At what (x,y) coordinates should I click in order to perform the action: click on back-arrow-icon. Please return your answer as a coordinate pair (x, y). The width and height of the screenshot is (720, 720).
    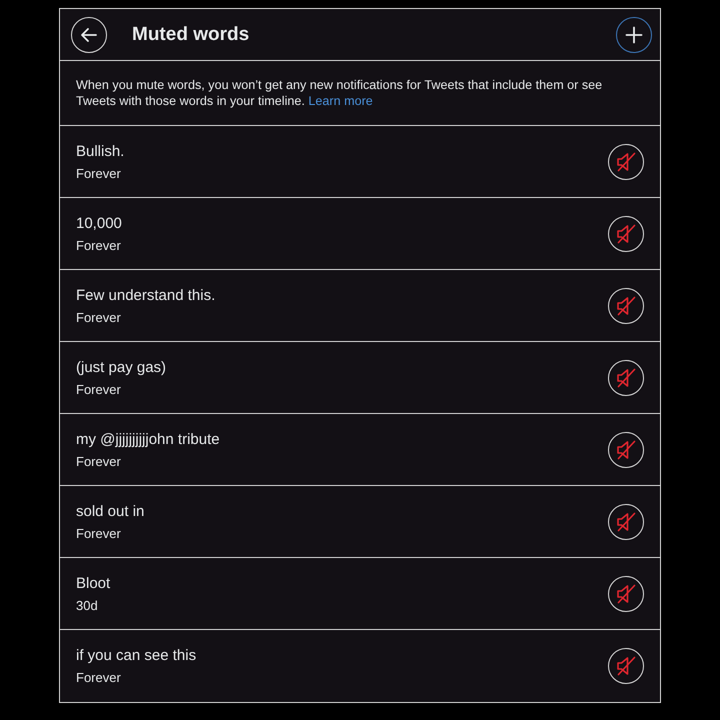
    Looking at the image, I should click on (89, 35).